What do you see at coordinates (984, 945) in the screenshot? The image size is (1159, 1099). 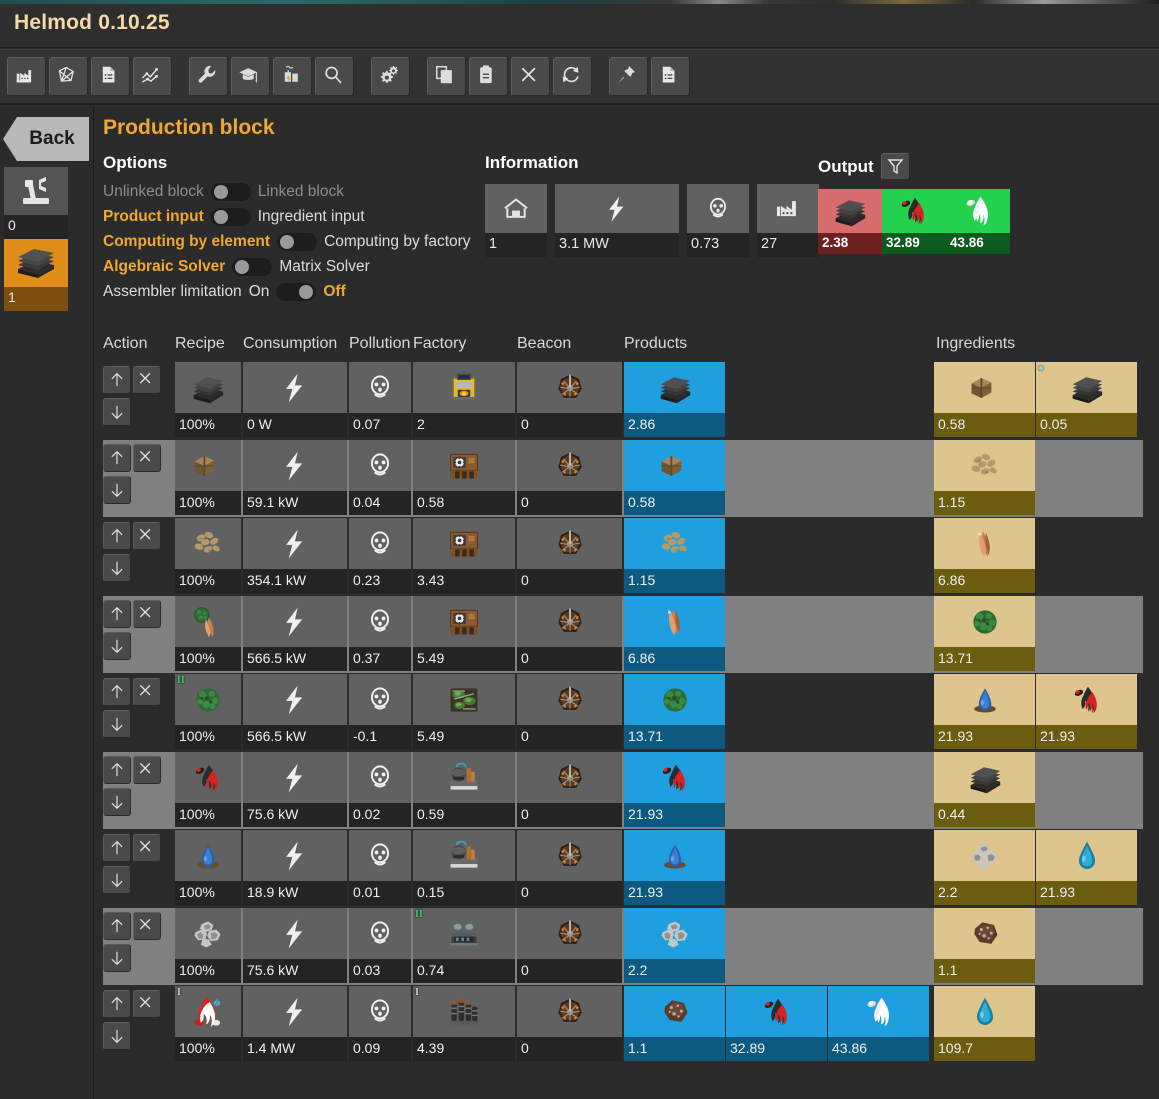 I see `recipe-row-stone-ingredient-0: 1.1` at bounding box center [984, 945].